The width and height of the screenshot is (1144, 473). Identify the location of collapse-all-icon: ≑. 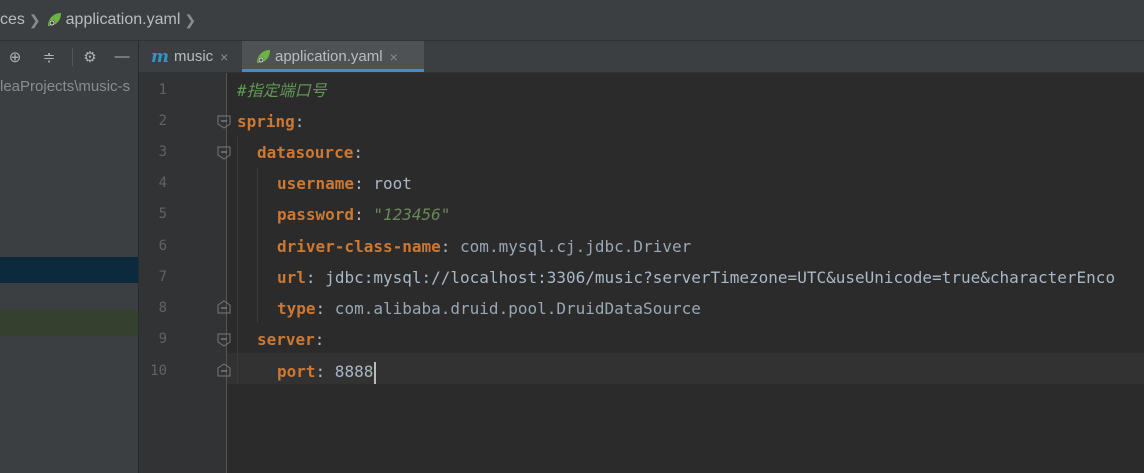
(49, 57).